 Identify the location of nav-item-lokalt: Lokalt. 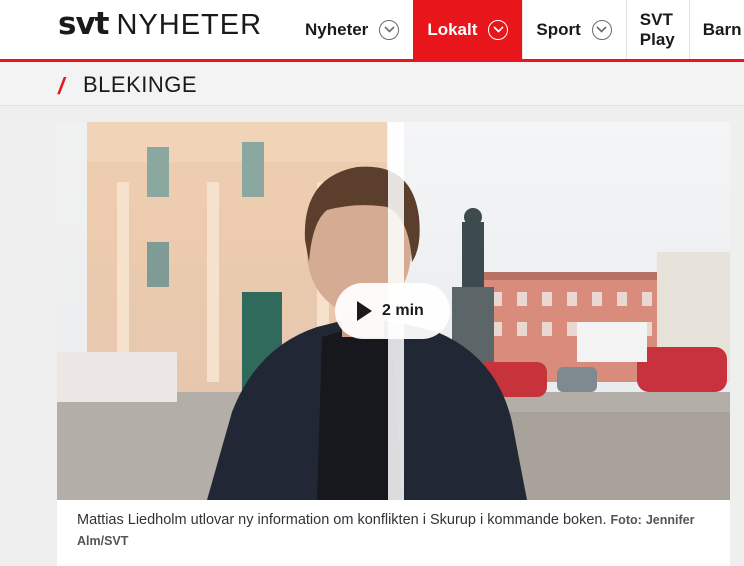
(468, 29).